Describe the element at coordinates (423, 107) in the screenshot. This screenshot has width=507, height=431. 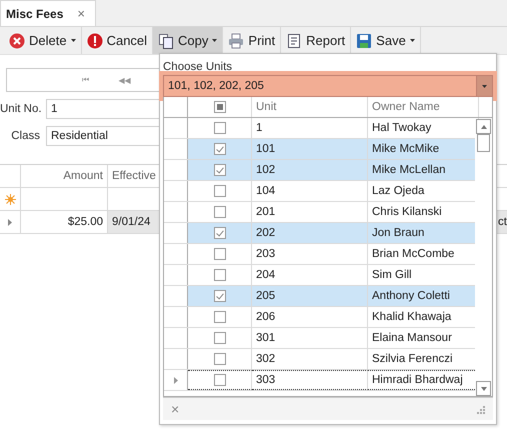
I see `column-header: Owner Name` at that location.